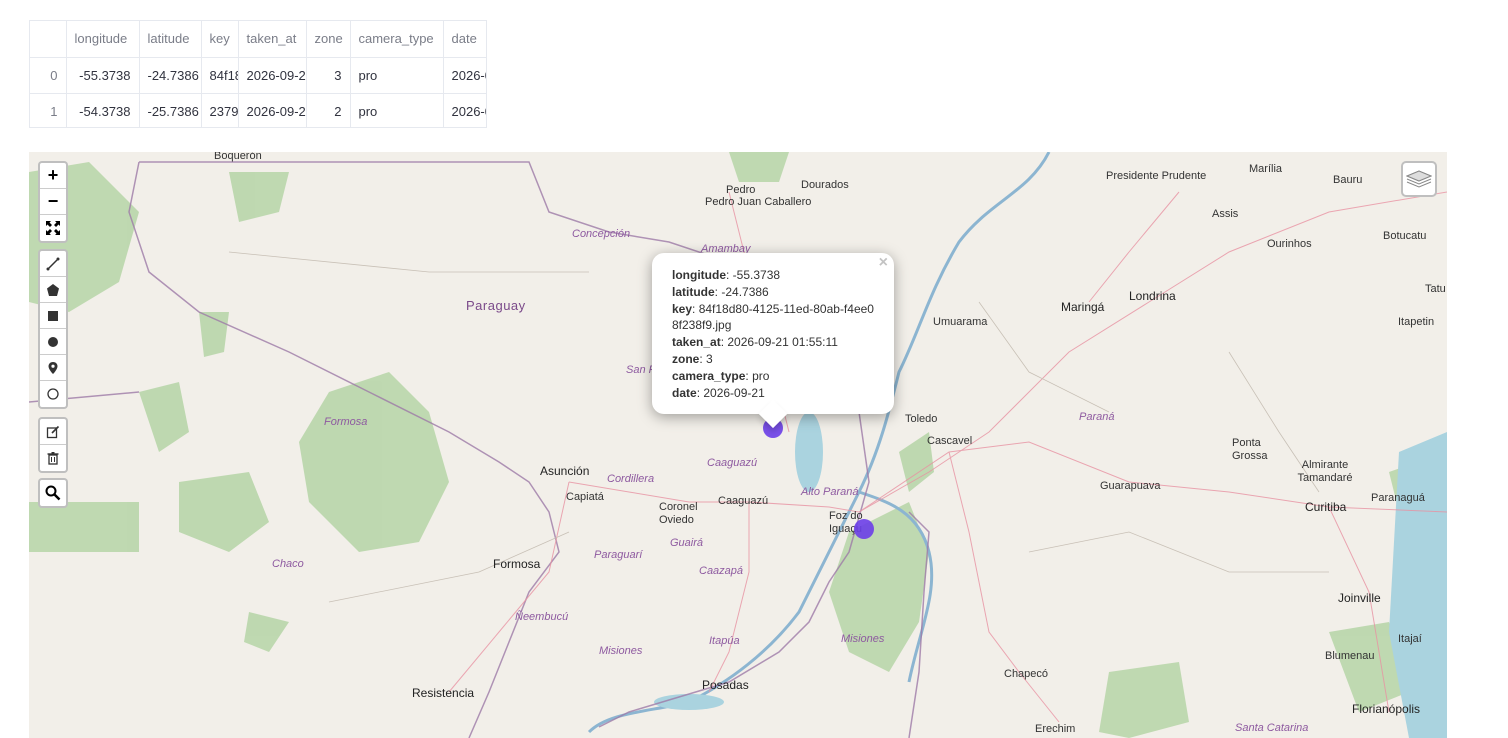 The image size is (1508, 738). Describe the element at coordinates (517, 564) in the screenshot. I see `map-label-formosa-city: Formosa` at that location.